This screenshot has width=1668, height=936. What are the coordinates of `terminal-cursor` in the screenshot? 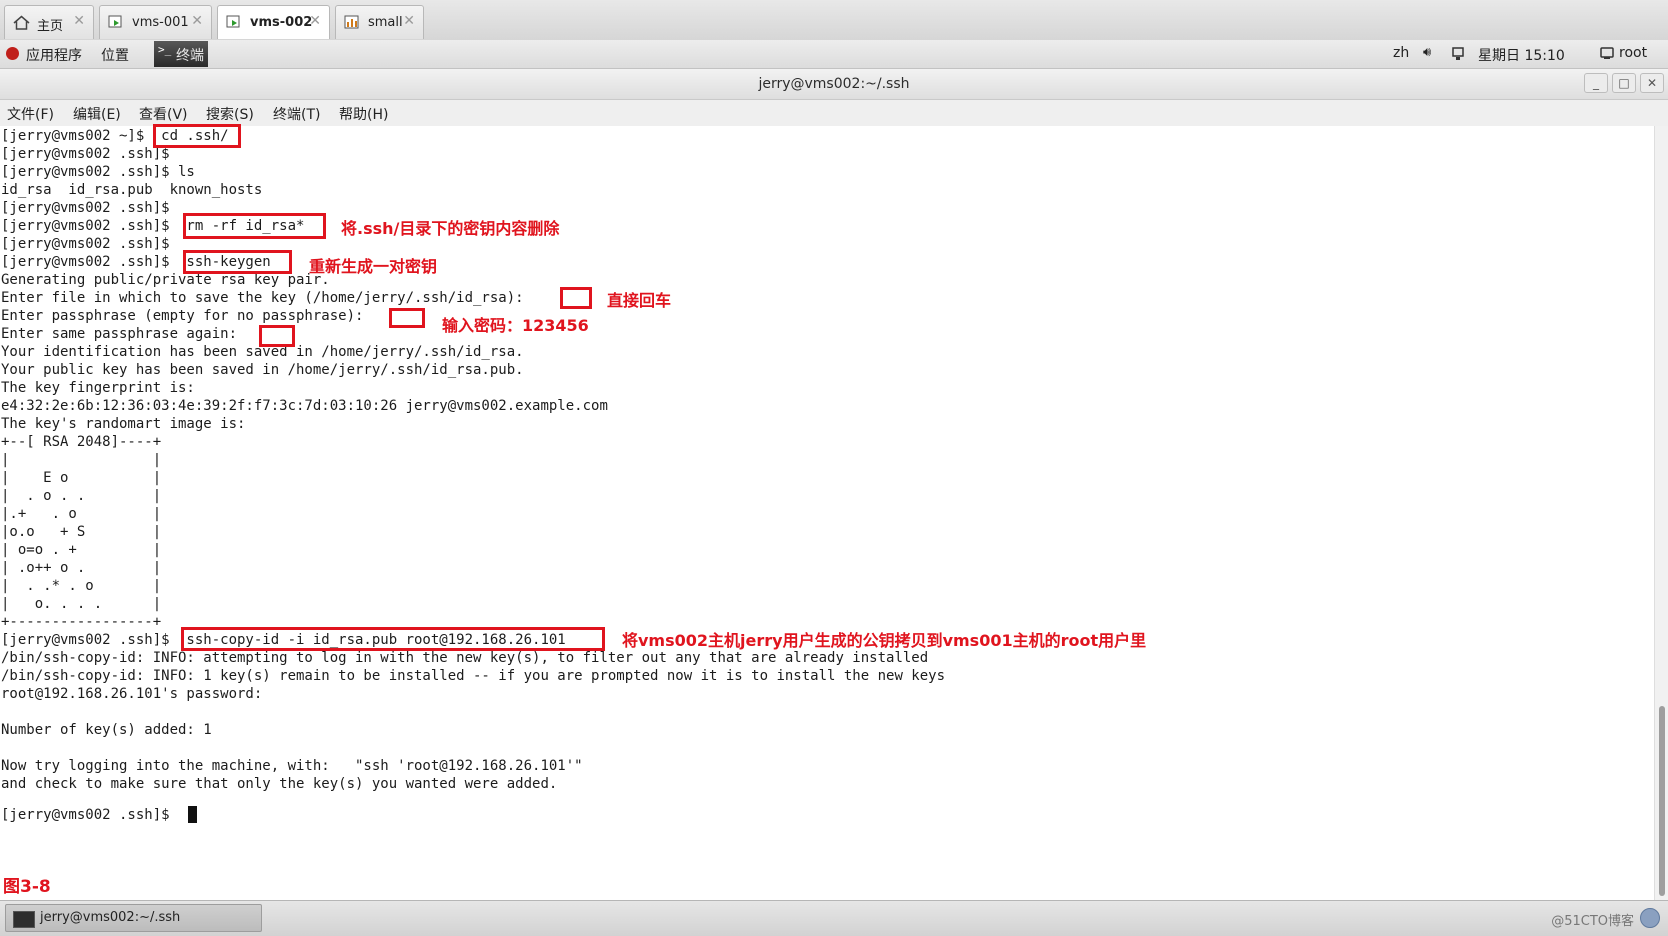 It's located at (192, 814).